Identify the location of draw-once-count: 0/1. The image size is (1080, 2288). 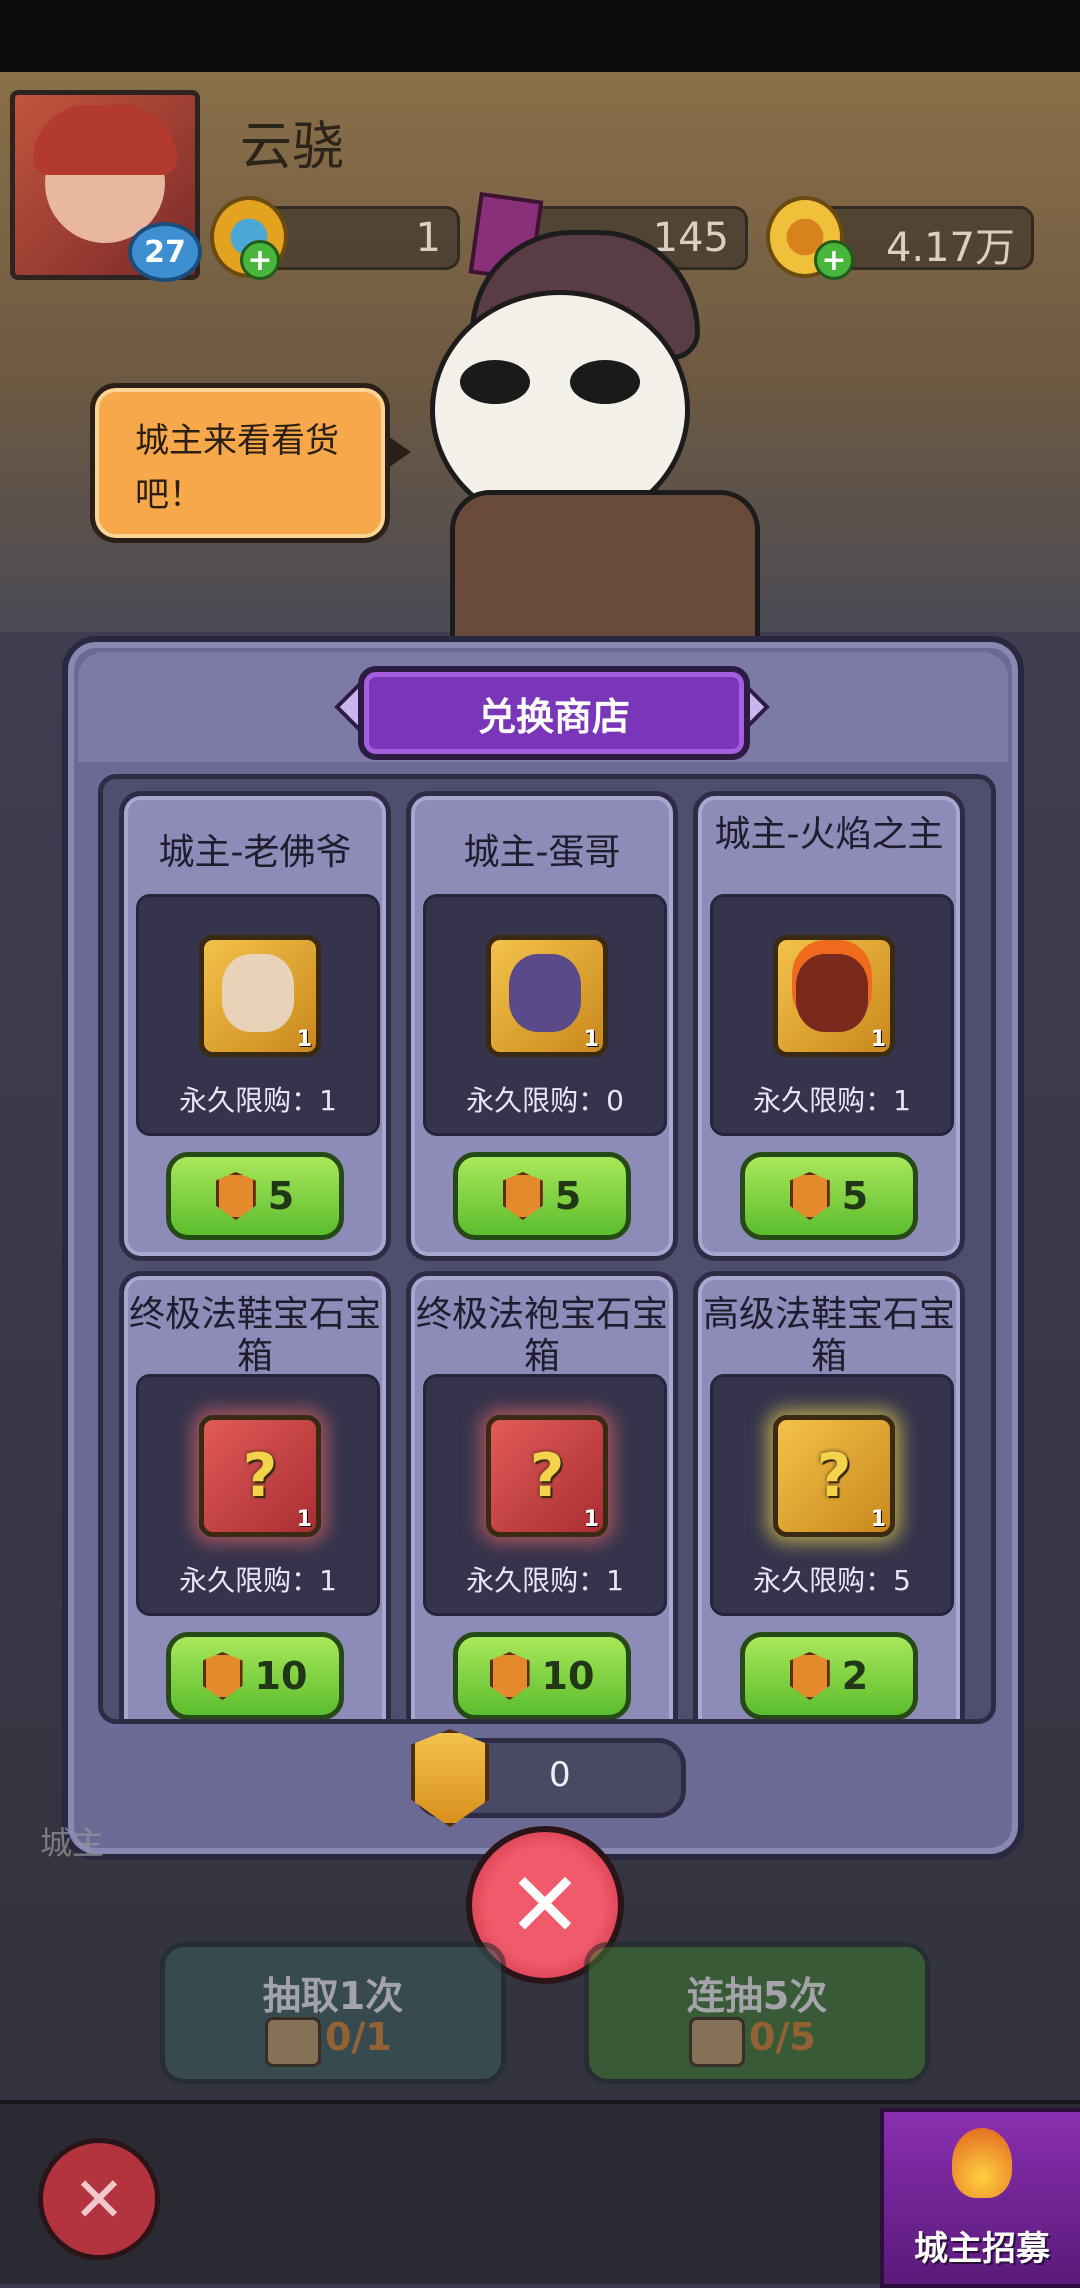
(358, 2037).